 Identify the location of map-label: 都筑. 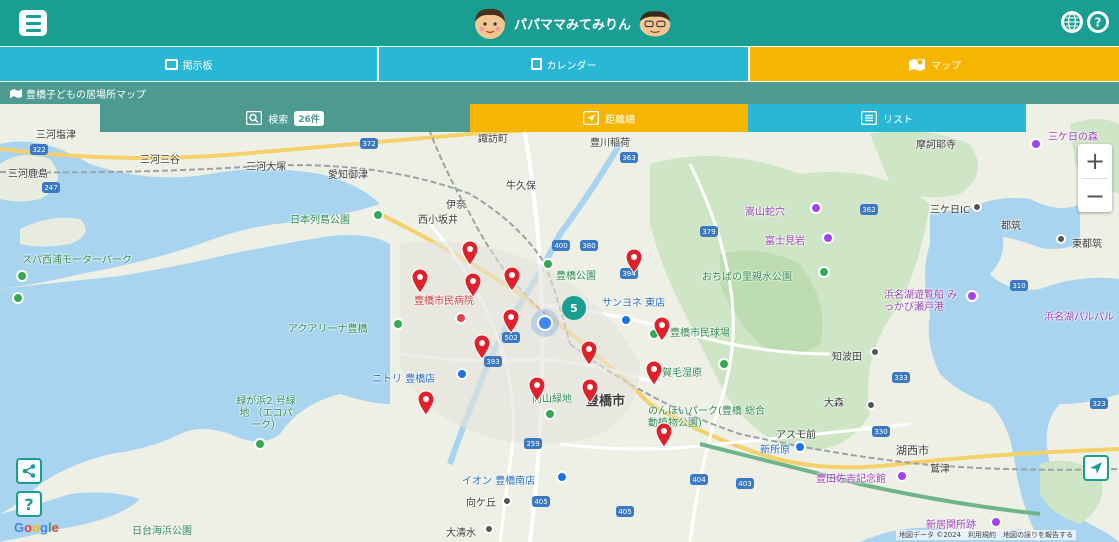
(1011, 226).